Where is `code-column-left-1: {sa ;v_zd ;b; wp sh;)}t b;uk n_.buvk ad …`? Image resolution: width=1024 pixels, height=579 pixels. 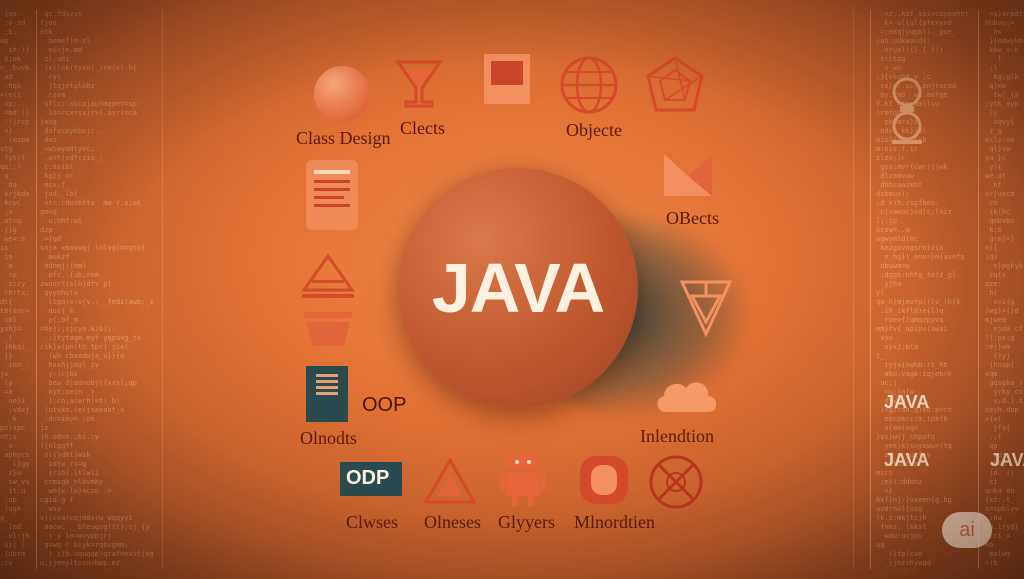 code-column-left-1: {sa ;v_zd ;b; wp sh;)}t b;uk n_.buvk ad … is located at coordinates (15, 289).